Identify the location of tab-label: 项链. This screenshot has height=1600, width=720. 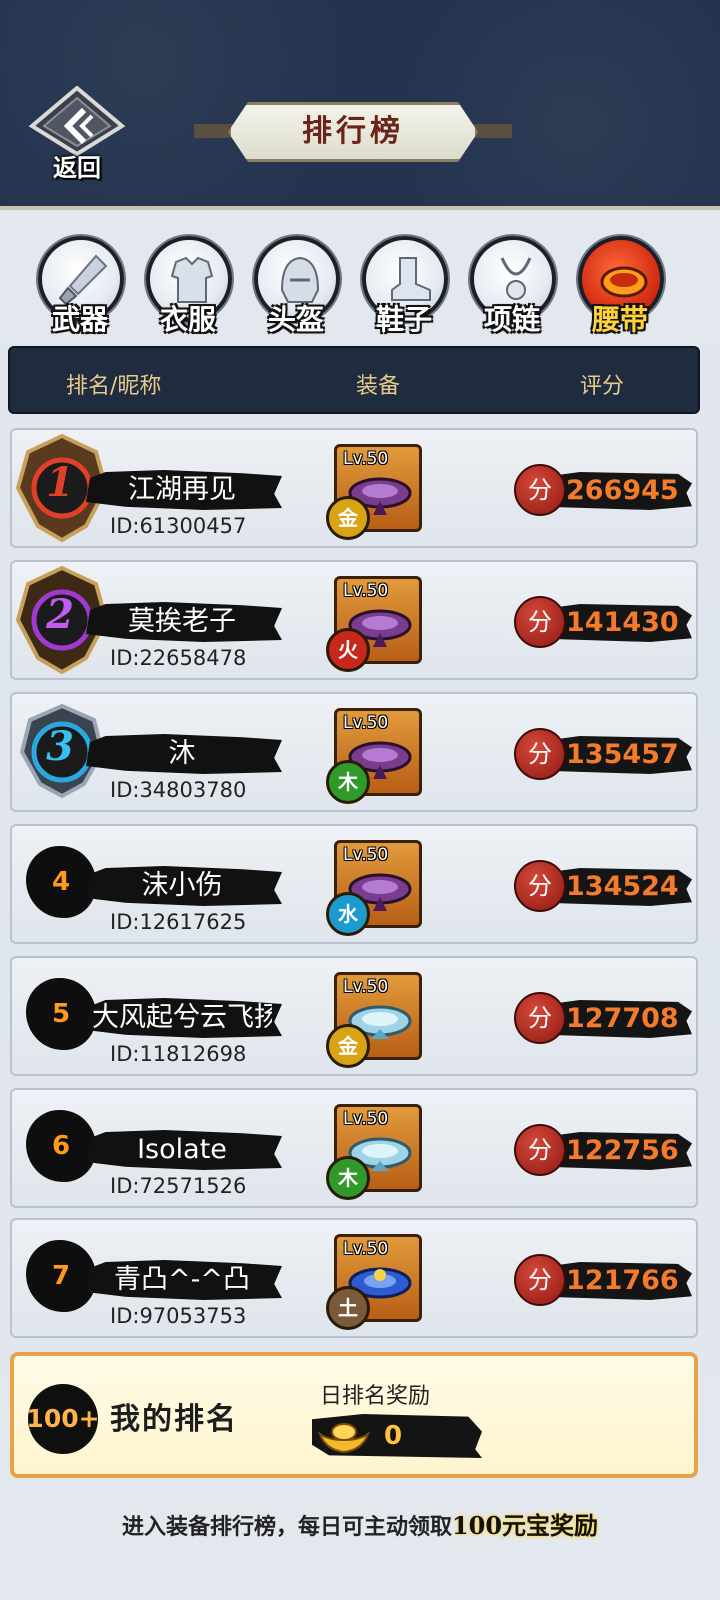
(511, 319).